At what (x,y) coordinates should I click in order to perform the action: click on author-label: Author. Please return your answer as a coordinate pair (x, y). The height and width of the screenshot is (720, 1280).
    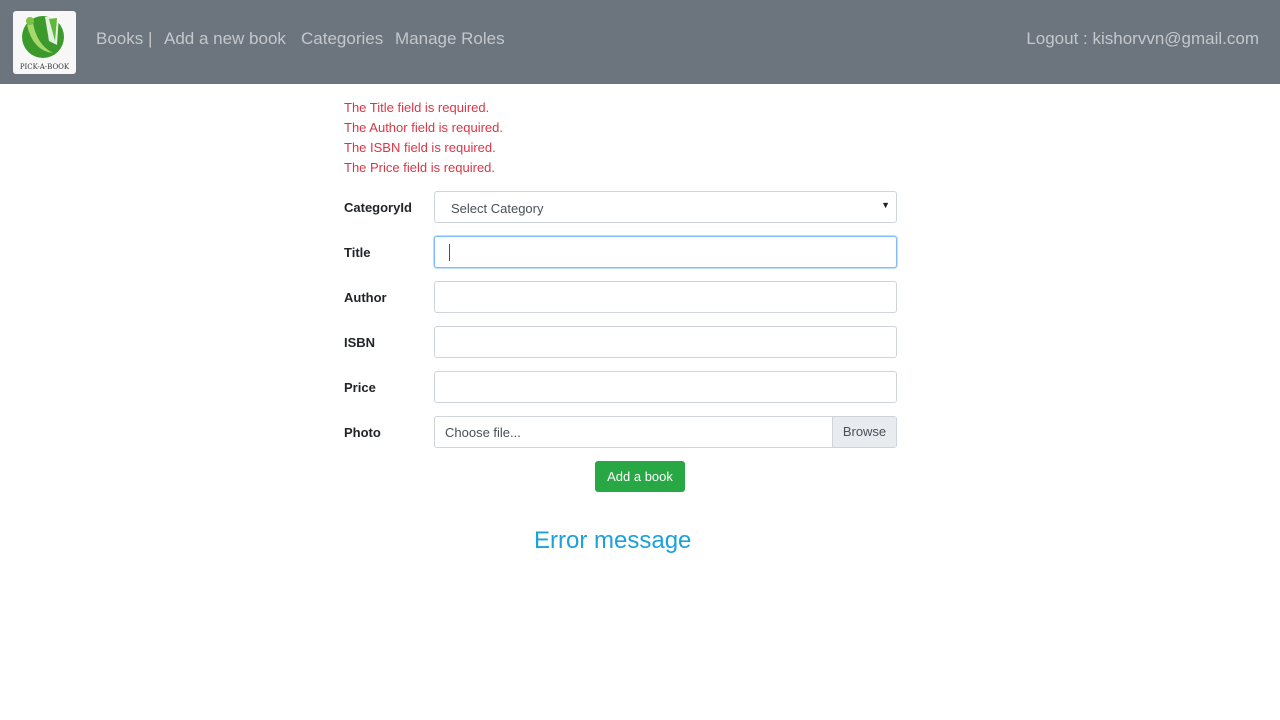
    Looking at the image, I should click on (365, 297).